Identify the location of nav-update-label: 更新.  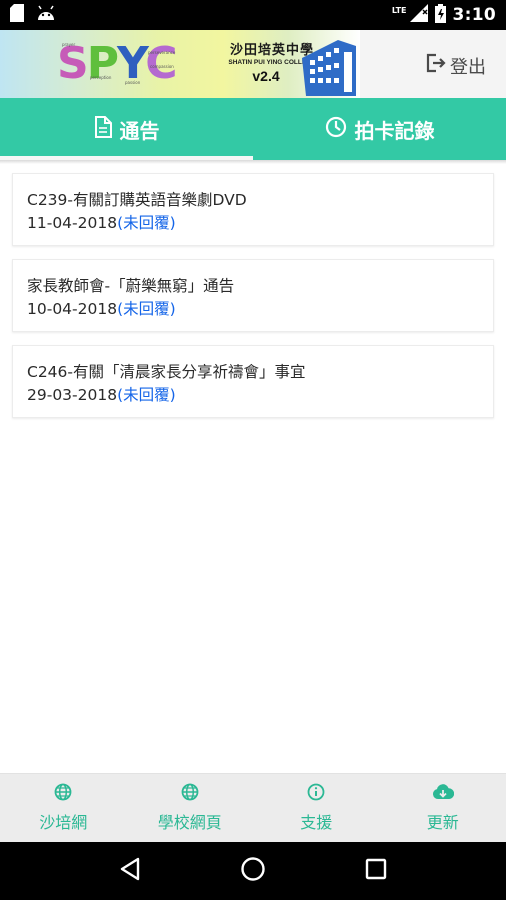
(442, 822).